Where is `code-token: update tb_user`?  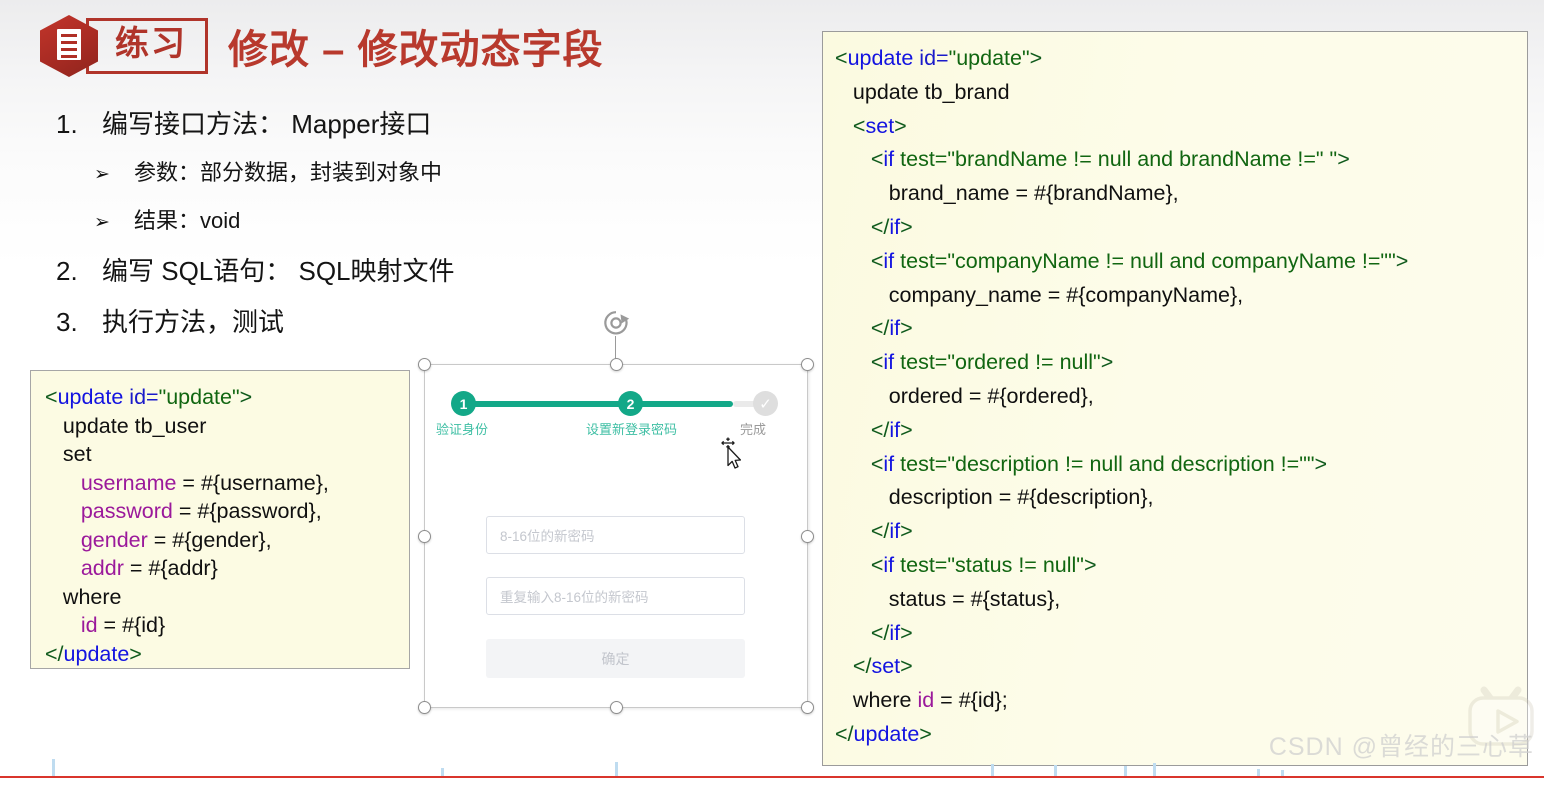 code-token: update tb_user is located at coordinates (126, 425).